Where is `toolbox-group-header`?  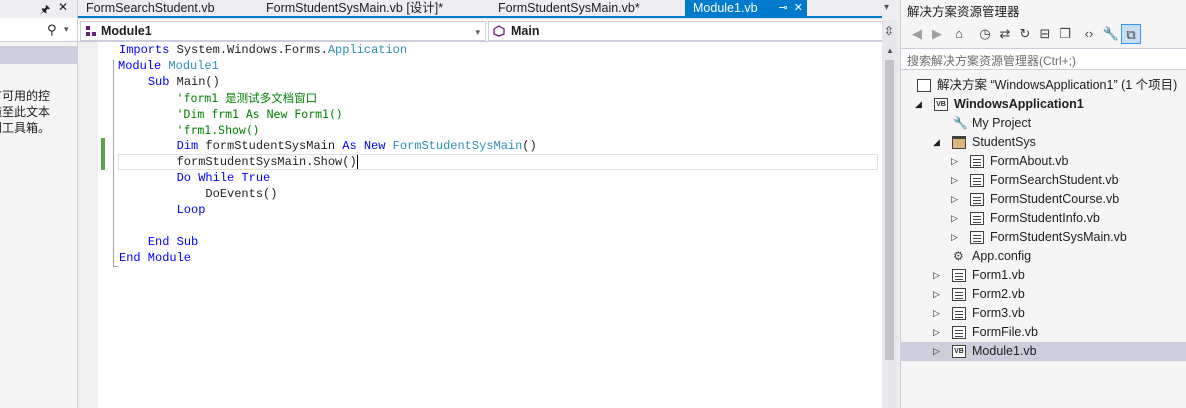
toolbox-group-header is located at coordinates (38, 55).